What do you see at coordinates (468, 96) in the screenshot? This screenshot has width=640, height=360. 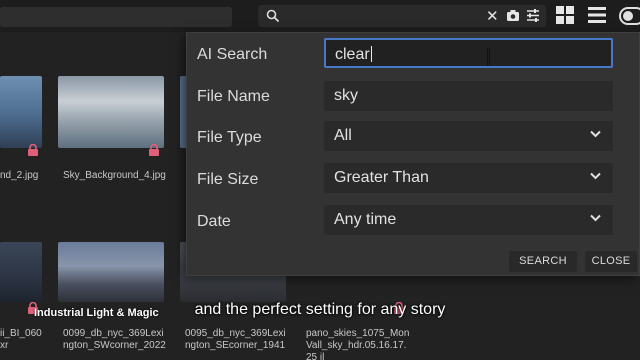 I see `file-name-input: sky` at bounding box center [468, 96].